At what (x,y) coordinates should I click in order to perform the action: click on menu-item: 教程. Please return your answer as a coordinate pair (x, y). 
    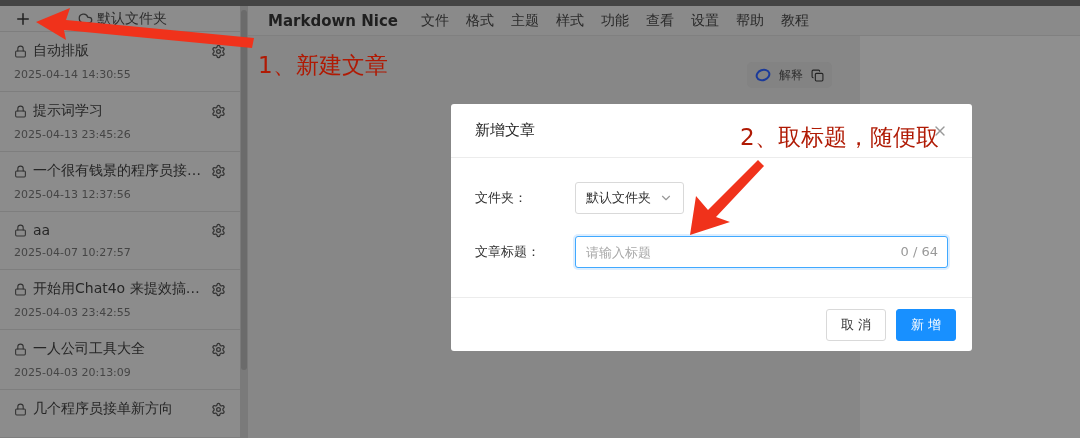
    Looking at the image, I should click on (795, 20).